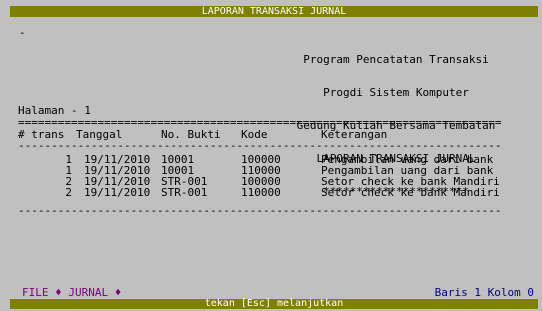  What do you see at coordinates (191, 134) in the screenshot?
I see `column-header-bukti: No. Bukti` at bounding box center [191, 134].